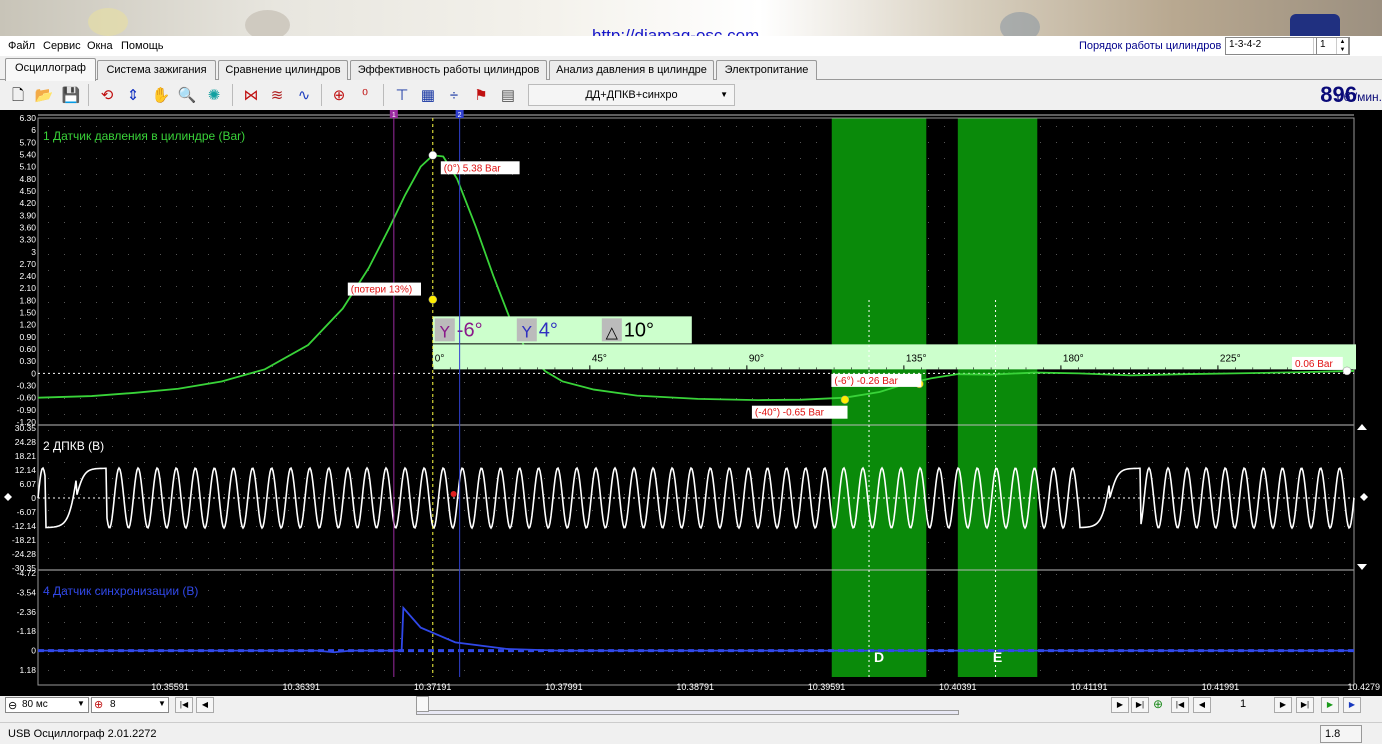 The image size is (1382, 744). I want to click on first-page-button: |◀, so click(1180, 705).